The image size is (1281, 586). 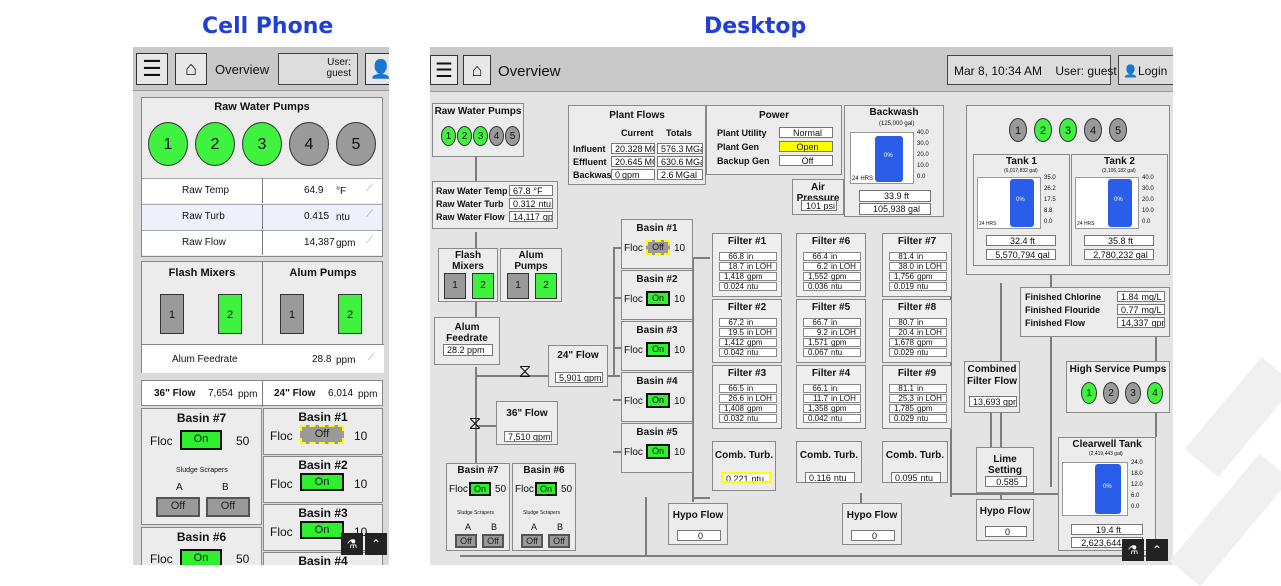 What do you see at coordinates (1111, 393) in the screenshot?
I see `hs-pump-2-icon: 2` at bounding box center [1111, 393].